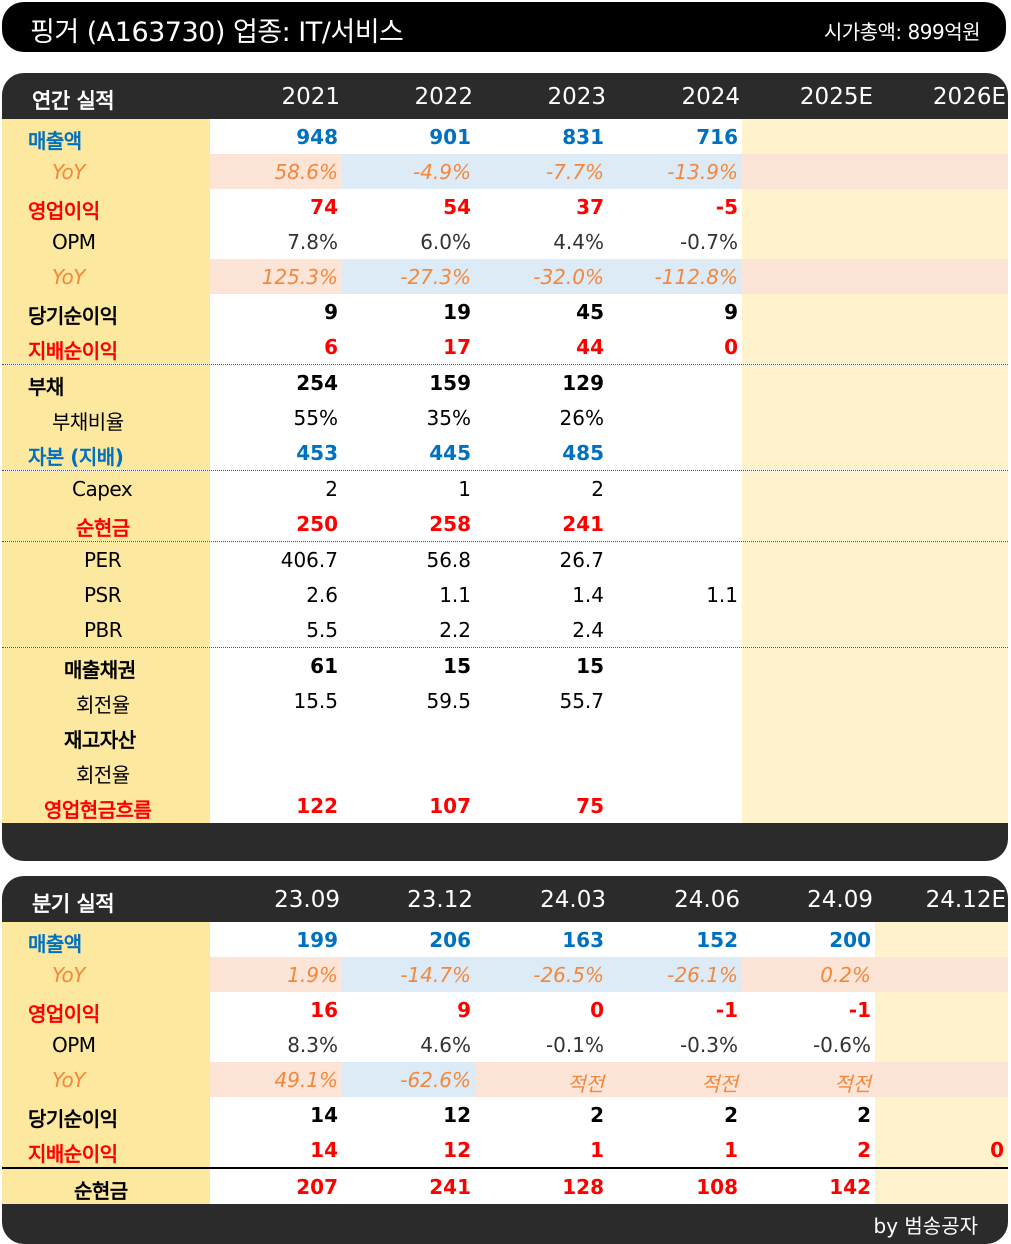 The width and height of the screenshot is (1011, 1244). What do you see at coordinates (448, 418) in the screenshot?
I see `cell-value: 35%` at bounding box center [448, 418].